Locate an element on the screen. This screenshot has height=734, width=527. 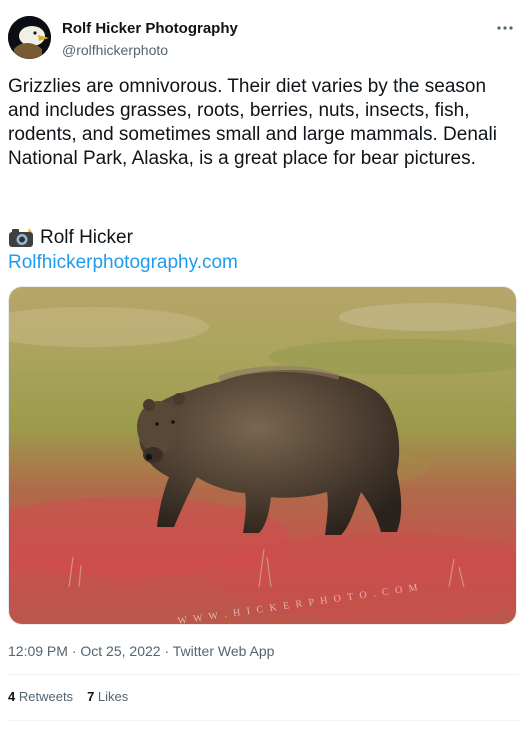
signature-line: Rolf Hicker is located at coordinates (70, 238).